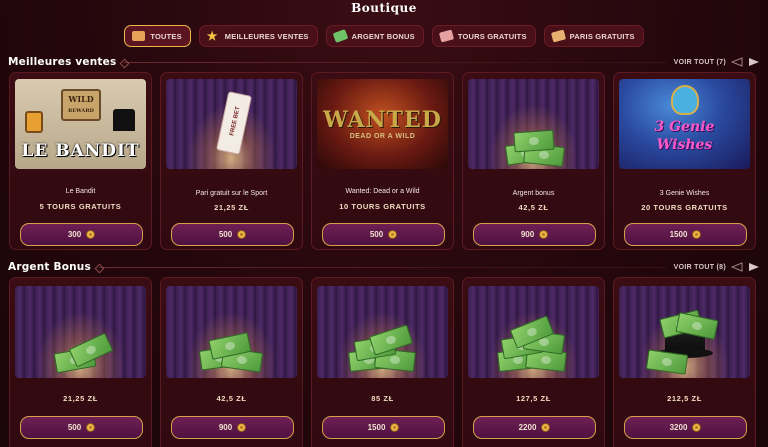  Describe the element at coordinates (533, 398) in the screenshot. I see `product-value: 127,5 ZŁ` at that location.